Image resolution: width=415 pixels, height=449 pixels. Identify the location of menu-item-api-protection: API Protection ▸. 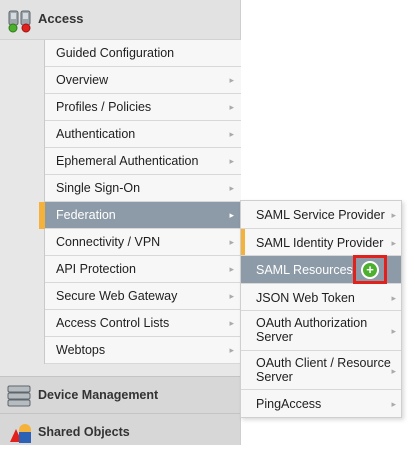
(143, 269).